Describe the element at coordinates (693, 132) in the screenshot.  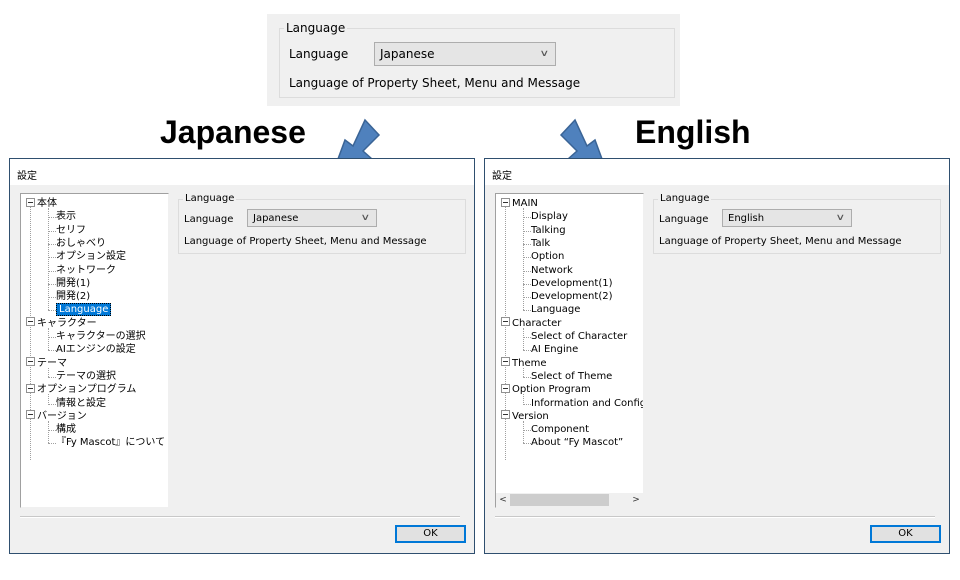
I see `heading-english: English` at that location.